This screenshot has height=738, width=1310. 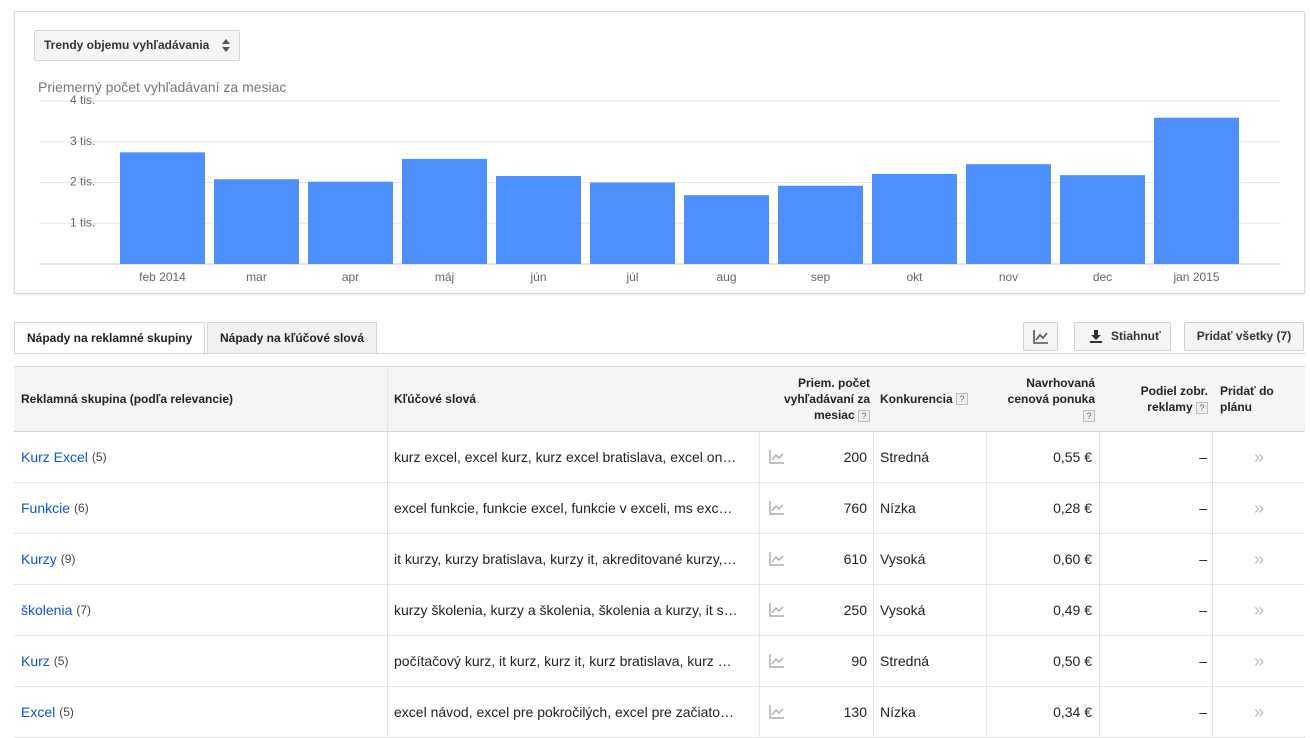 What do you see at coordinates (1051, 391) in the screenshot?
I see `suggested-bid-label: Navrhovaná cenová ponuka` at bounding box center [1051, 391].